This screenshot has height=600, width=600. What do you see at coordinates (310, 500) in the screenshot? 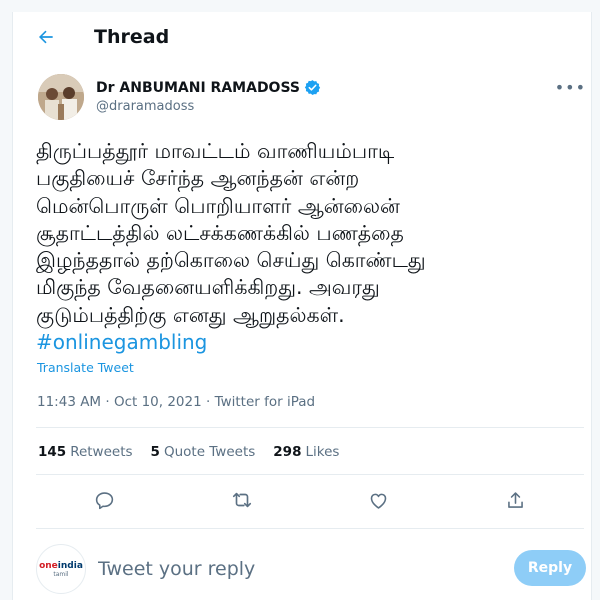
I see `tweet-actions` at bounding box center [310, 500].